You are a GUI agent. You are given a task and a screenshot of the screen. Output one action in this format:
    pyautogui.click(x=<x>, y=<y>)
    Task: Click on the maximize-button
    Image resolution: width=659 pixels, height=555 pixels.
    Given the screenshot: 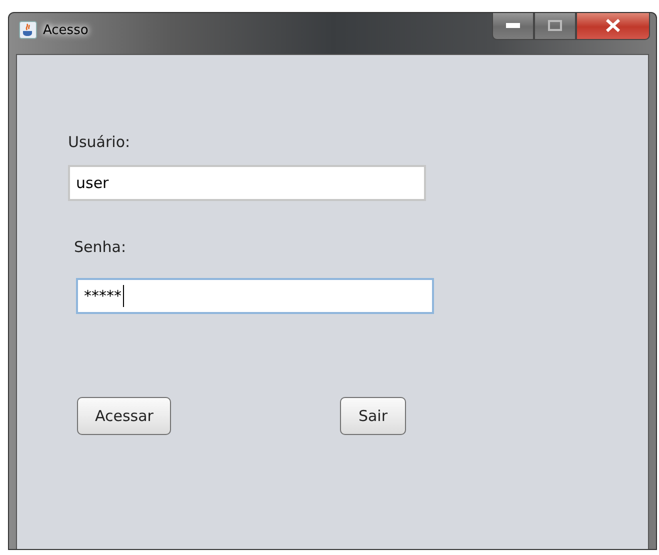 What is the action you would take?
    pyautogui.click(x=555, y=26)
    